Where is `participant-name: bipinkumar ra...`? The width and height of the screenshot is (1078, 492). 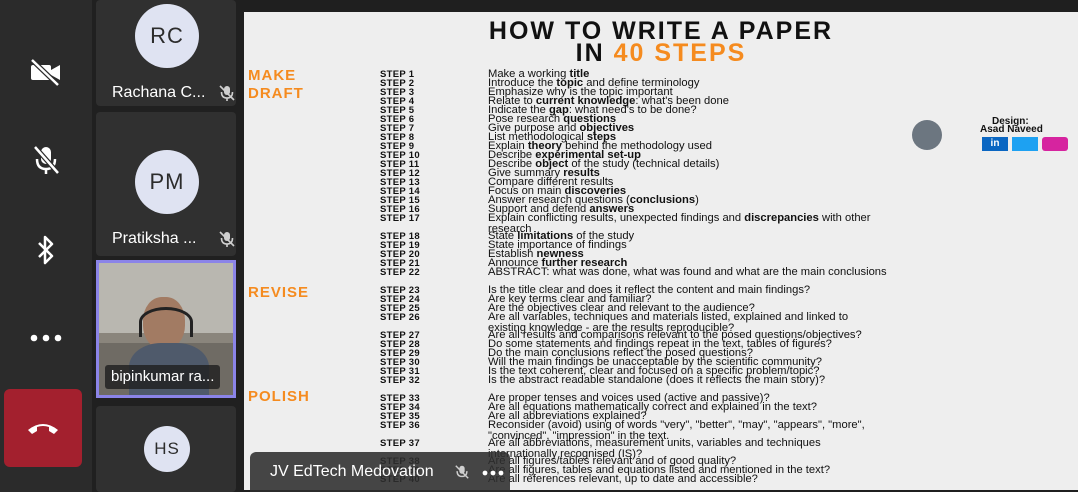
participant-name: bipinkumar ra... is located at coordinates (163, 377).